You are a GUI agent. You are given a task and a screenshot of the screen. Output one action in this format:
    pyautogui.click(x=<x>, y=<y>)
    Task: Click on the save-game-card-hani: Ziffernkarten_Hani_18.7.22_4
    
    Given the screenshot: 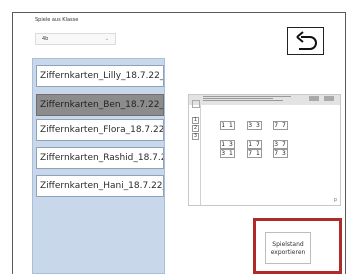 What is the action you would take?
    pyautogui.click(x=100, y=186)
    